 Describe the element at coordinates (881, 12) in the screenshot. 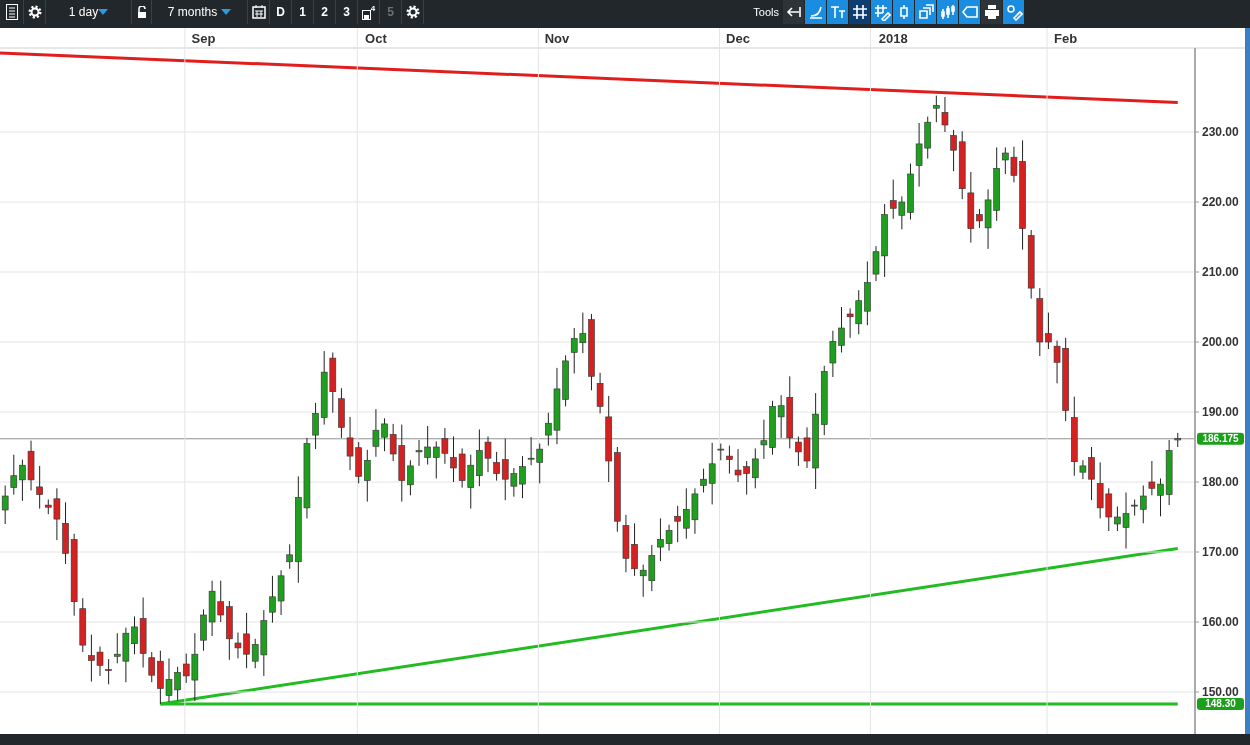

I see `grid-pencil-icon` at that location.